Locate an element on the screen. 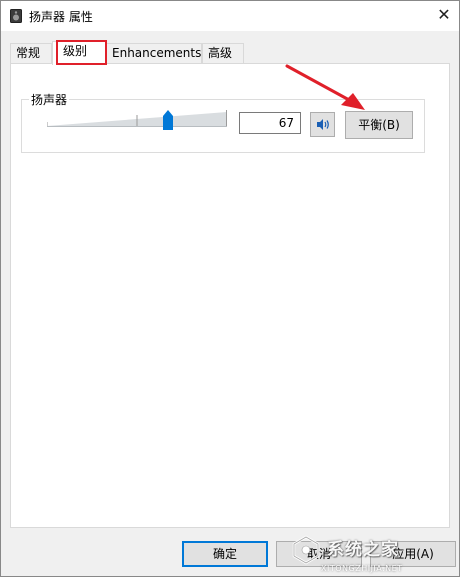 This screenshot has width=460, height=578. tab-enhancements: Enhancements is located at coordinates (154, 53).